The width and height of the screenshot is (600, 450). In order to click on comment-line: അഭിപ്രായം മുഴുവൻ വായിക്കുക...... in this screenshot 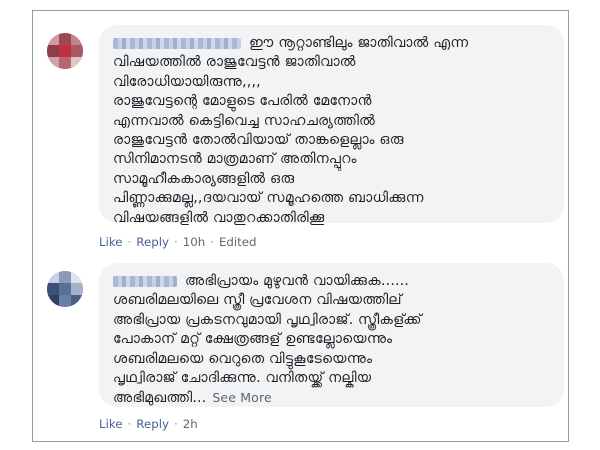, I will do `click(332, 281)`.